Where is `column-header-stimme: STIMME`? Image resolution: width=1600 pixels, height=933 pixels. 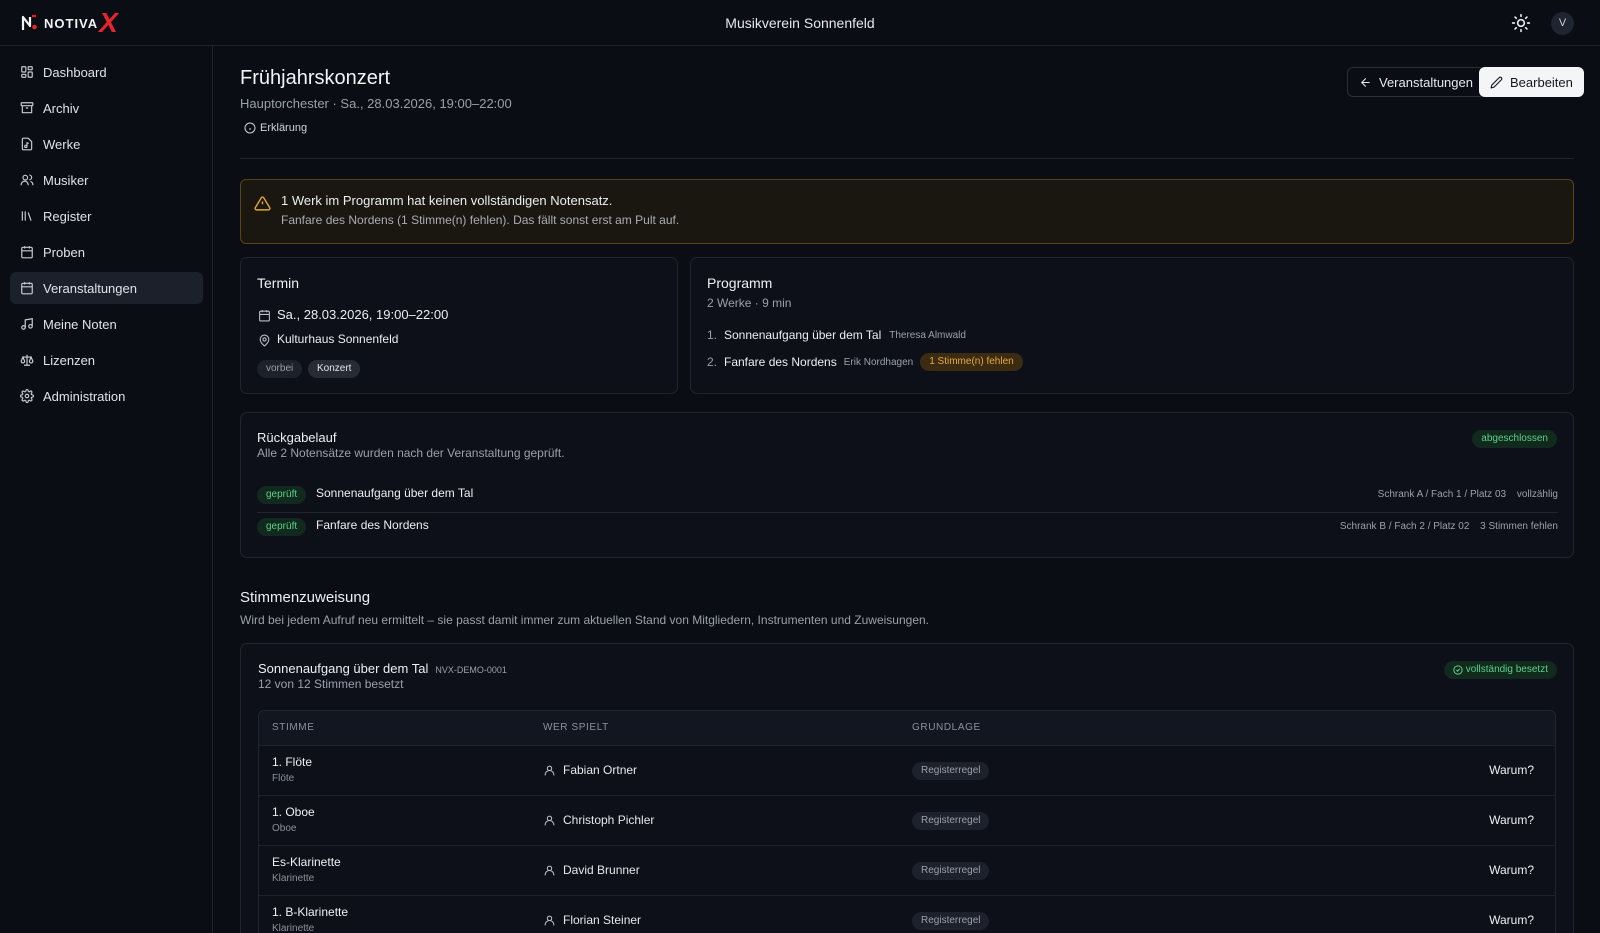 column-header-stimme: STIMME is located at coordinates (293, 727).